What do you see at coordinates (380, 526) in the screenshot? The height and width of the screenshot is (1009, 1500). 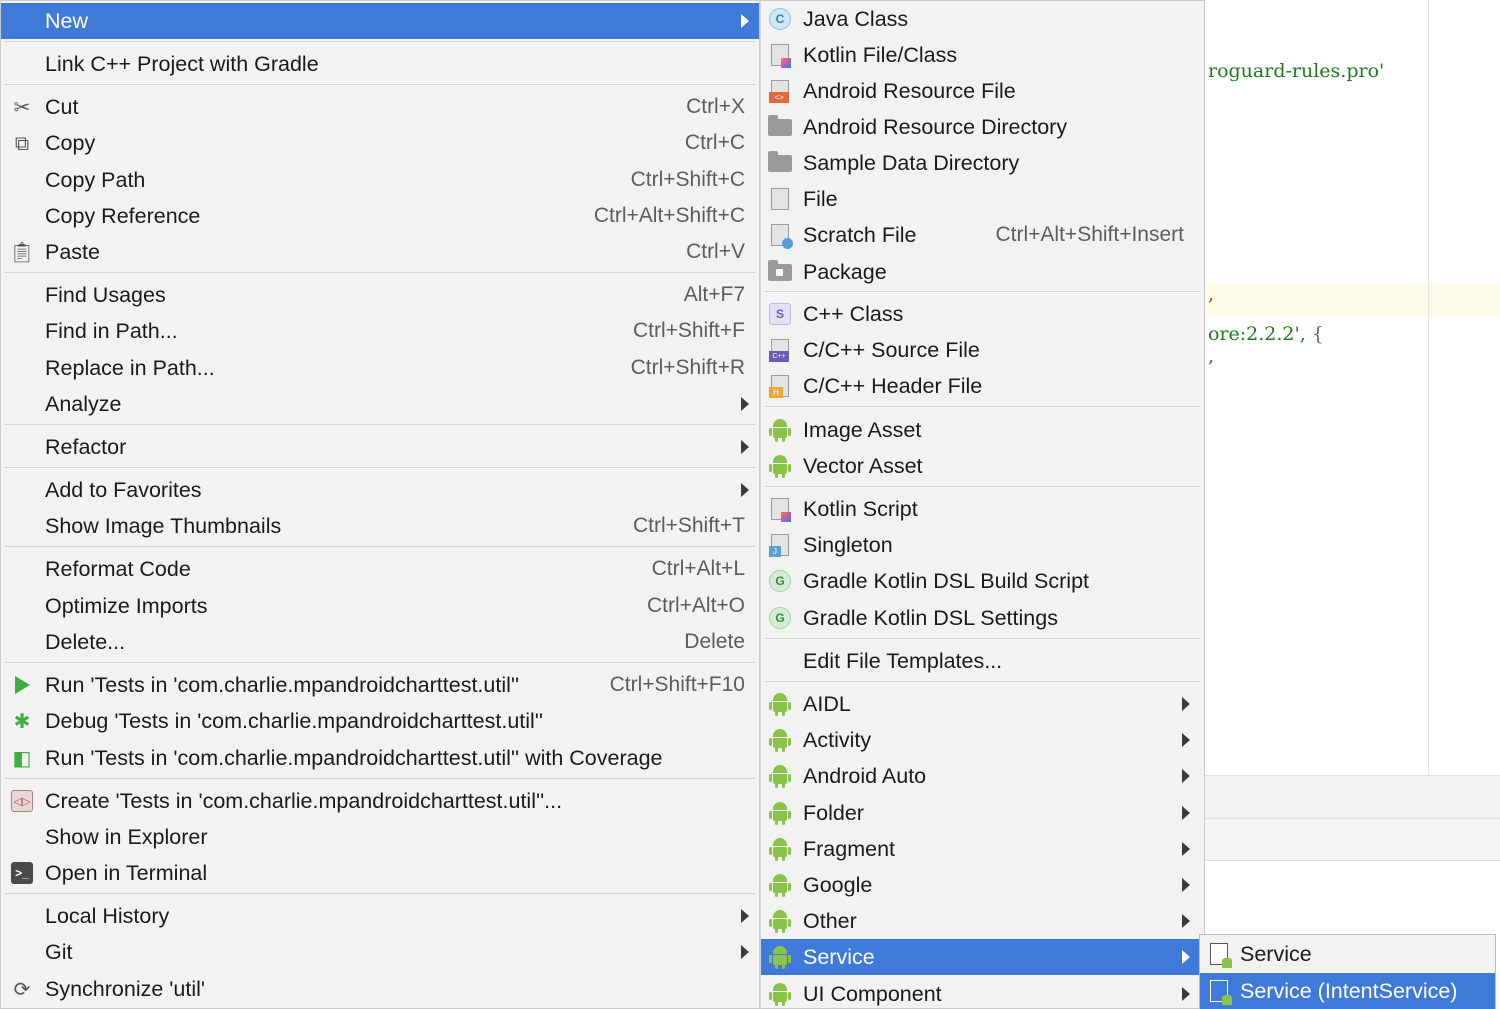 I see `menu-item-show-image-thumbnails: Show Image Thumbnails Ctrl+Shift+T` at bounding box center [380, 526].